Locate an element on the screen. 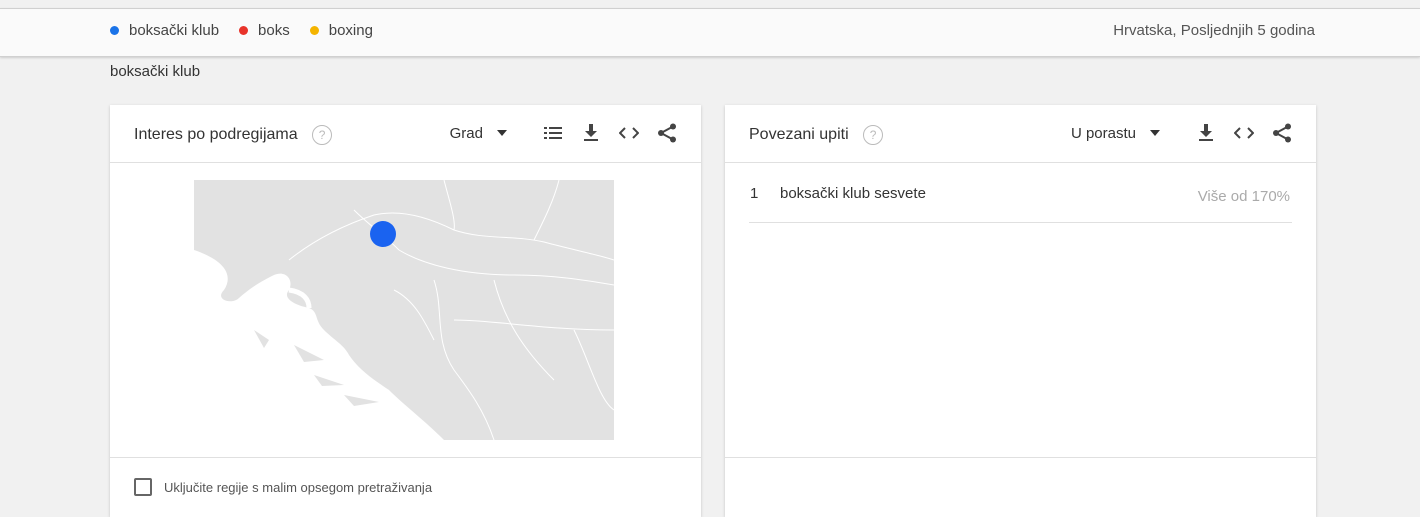 This screenshot has height=517, width=1420. card-header: Povezani upiti ? U porastu is located at coordinates (1020, 134).